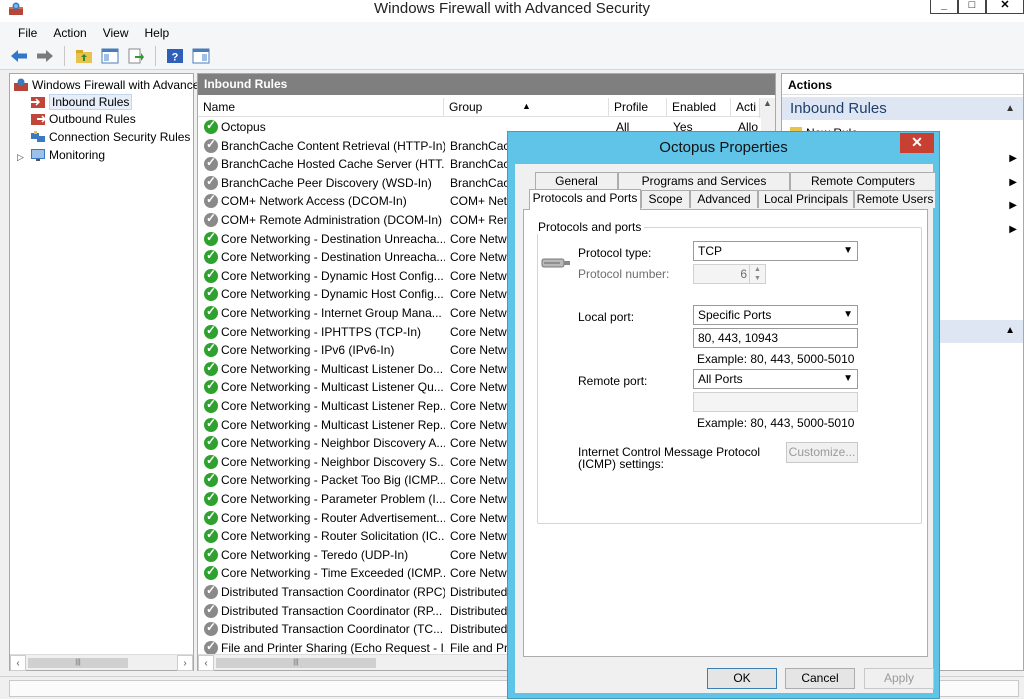 The image size is (1024, 699). I want to click on remote-port-example: Example: 80, 443, 5000-5010, so click(776, 423).